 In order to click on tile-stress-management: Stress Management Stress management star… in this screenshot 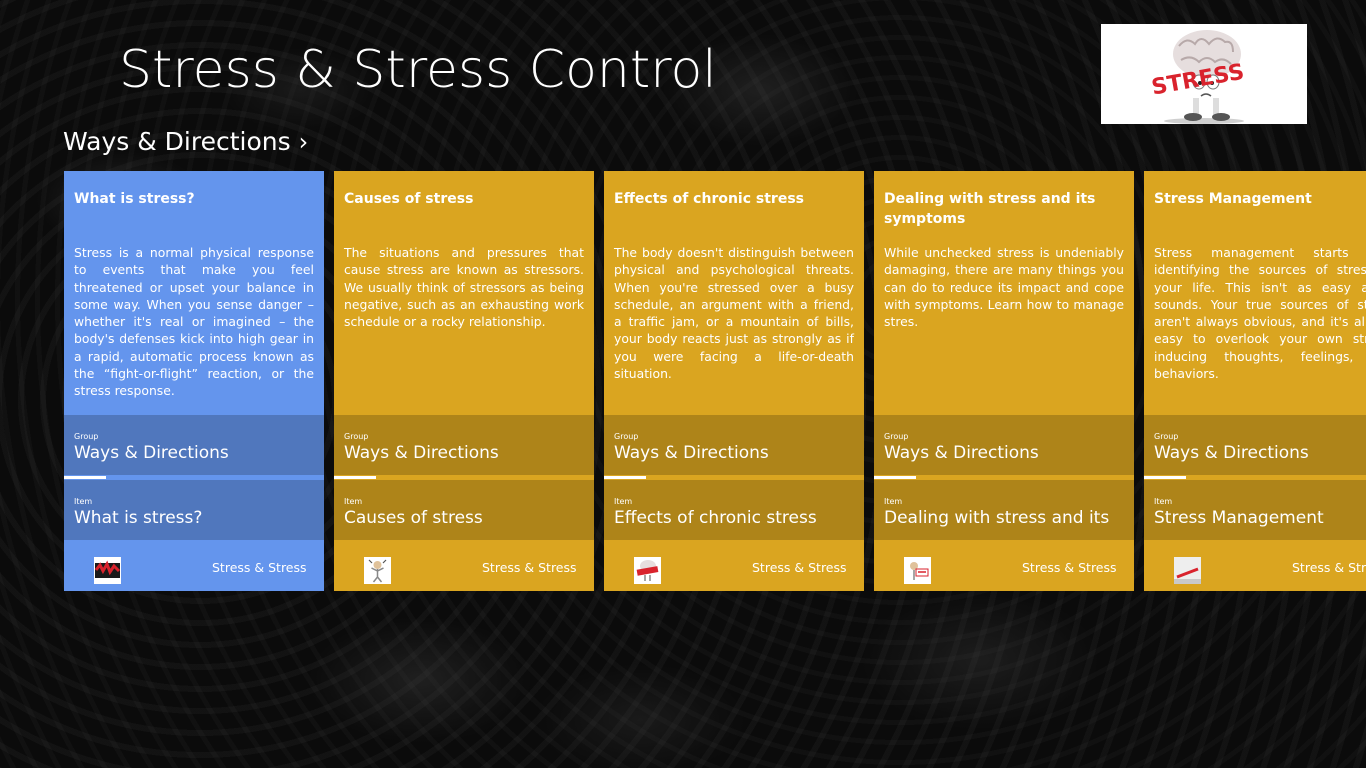, I will do `click(1255, 381)`.